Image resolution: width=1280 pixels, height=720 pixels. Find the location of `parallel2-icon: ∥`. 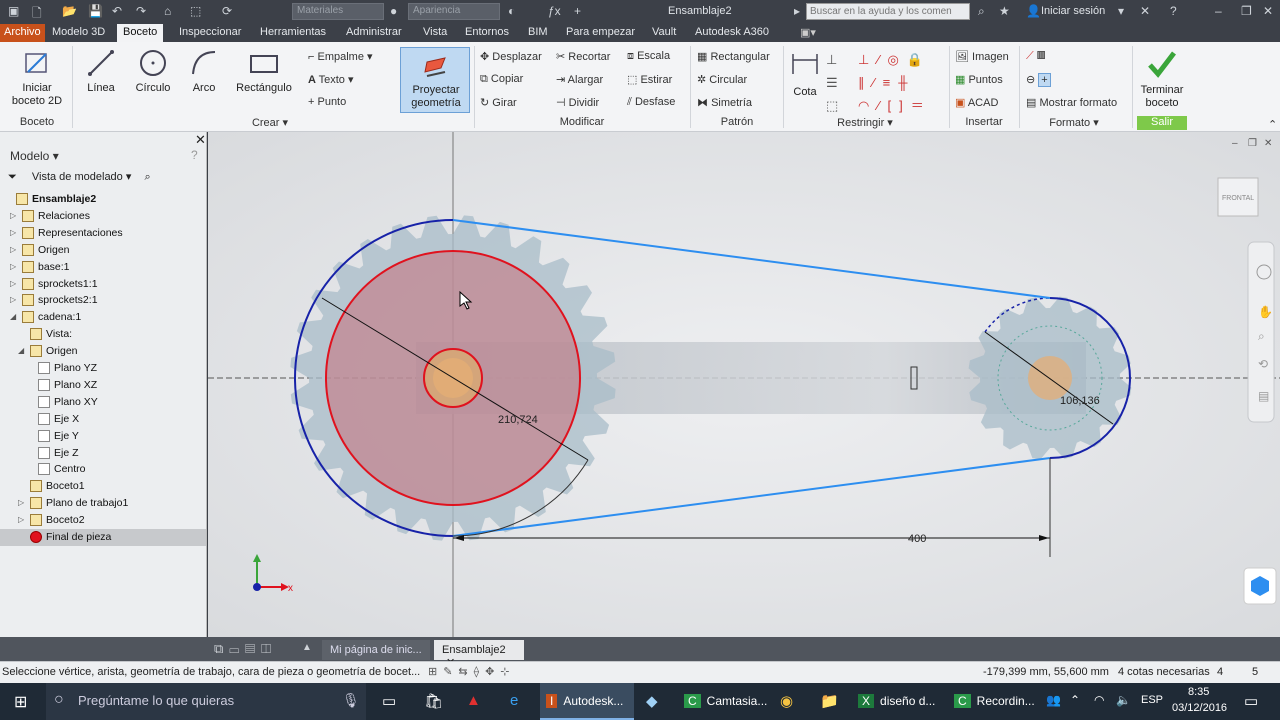

parallel2-icon: ∥ is located at coordinates (865, 82).